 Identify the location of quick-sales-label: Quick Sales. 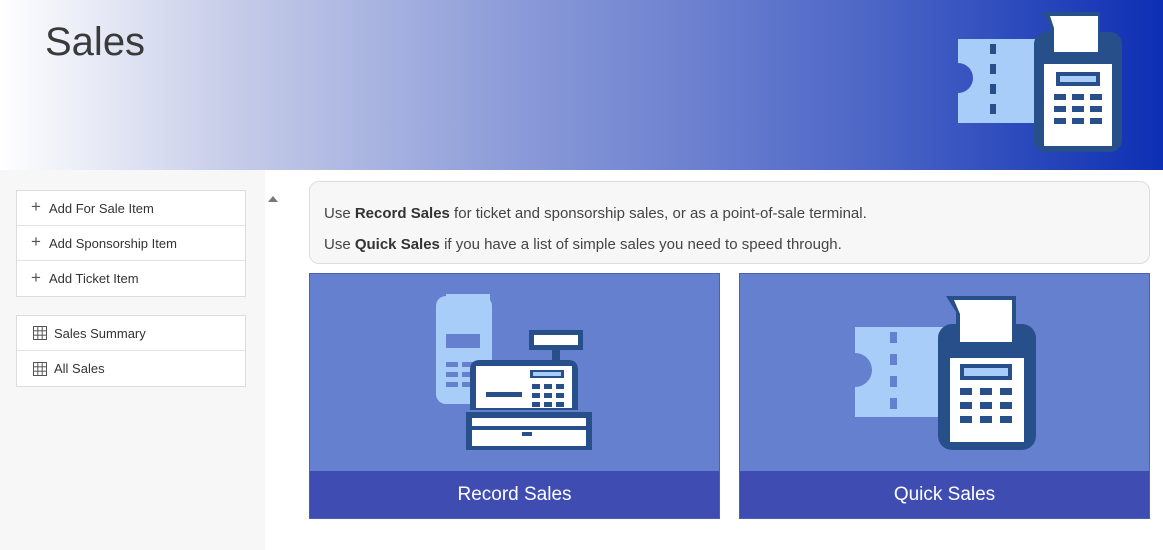
(944, 494).